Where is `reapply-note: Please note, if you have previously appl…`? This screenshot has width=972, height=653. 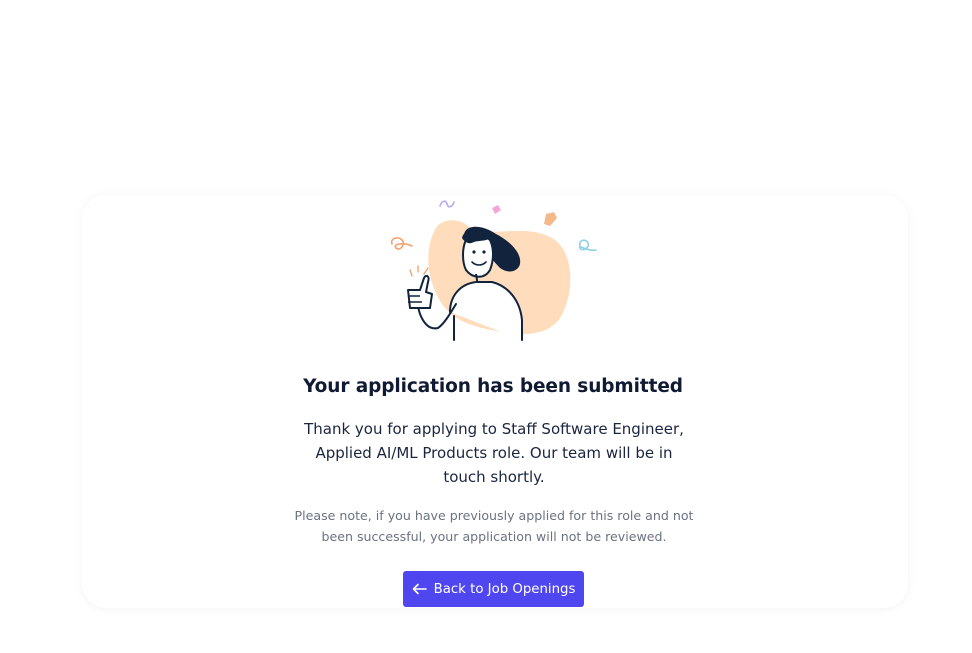
reapply-note: Please note, if you have previously appl… is located at coordinates (494, 526).